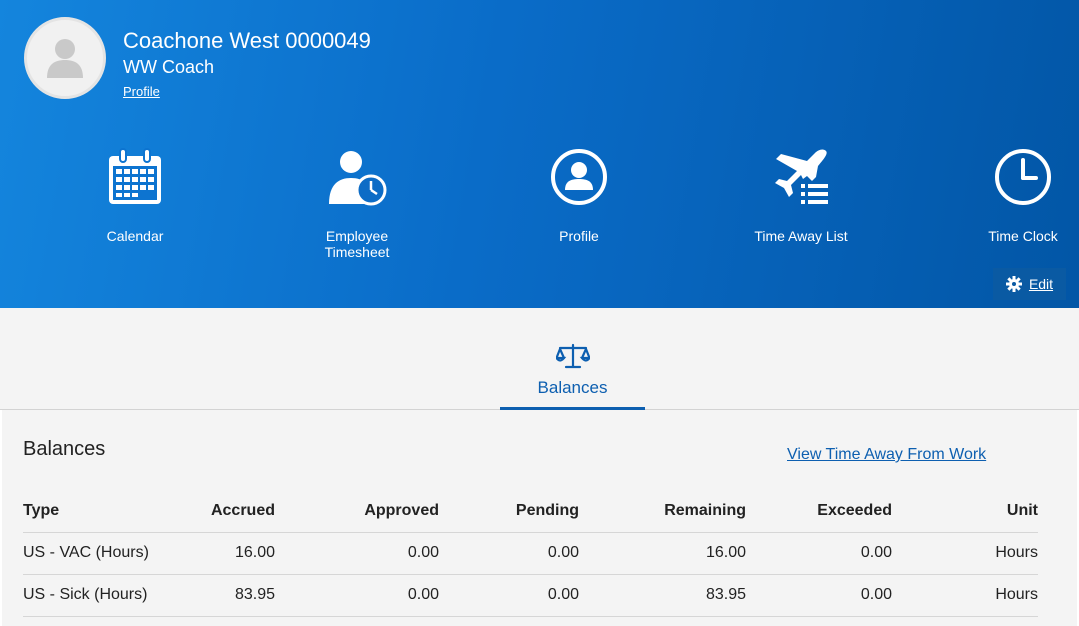 Image resolution: width=1079 pixels, height=626 pixels. I want to click on airplane-list-icon, so click(801, 176).